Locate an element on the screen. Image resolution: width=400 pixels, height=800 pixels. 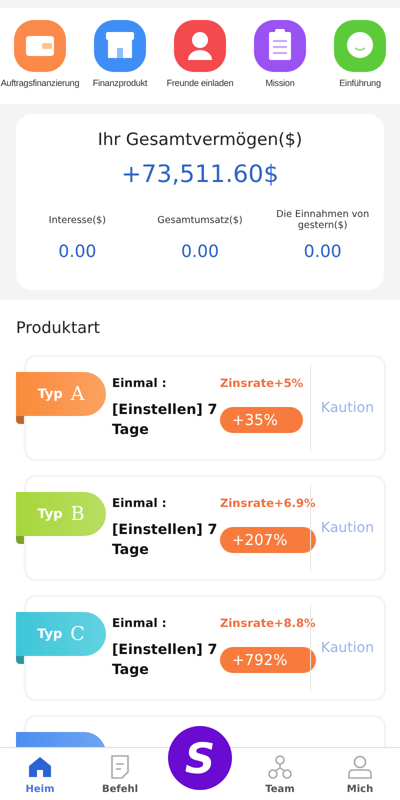
shortcut-label: Finanzprodukt is located at coordinates (120, 83).